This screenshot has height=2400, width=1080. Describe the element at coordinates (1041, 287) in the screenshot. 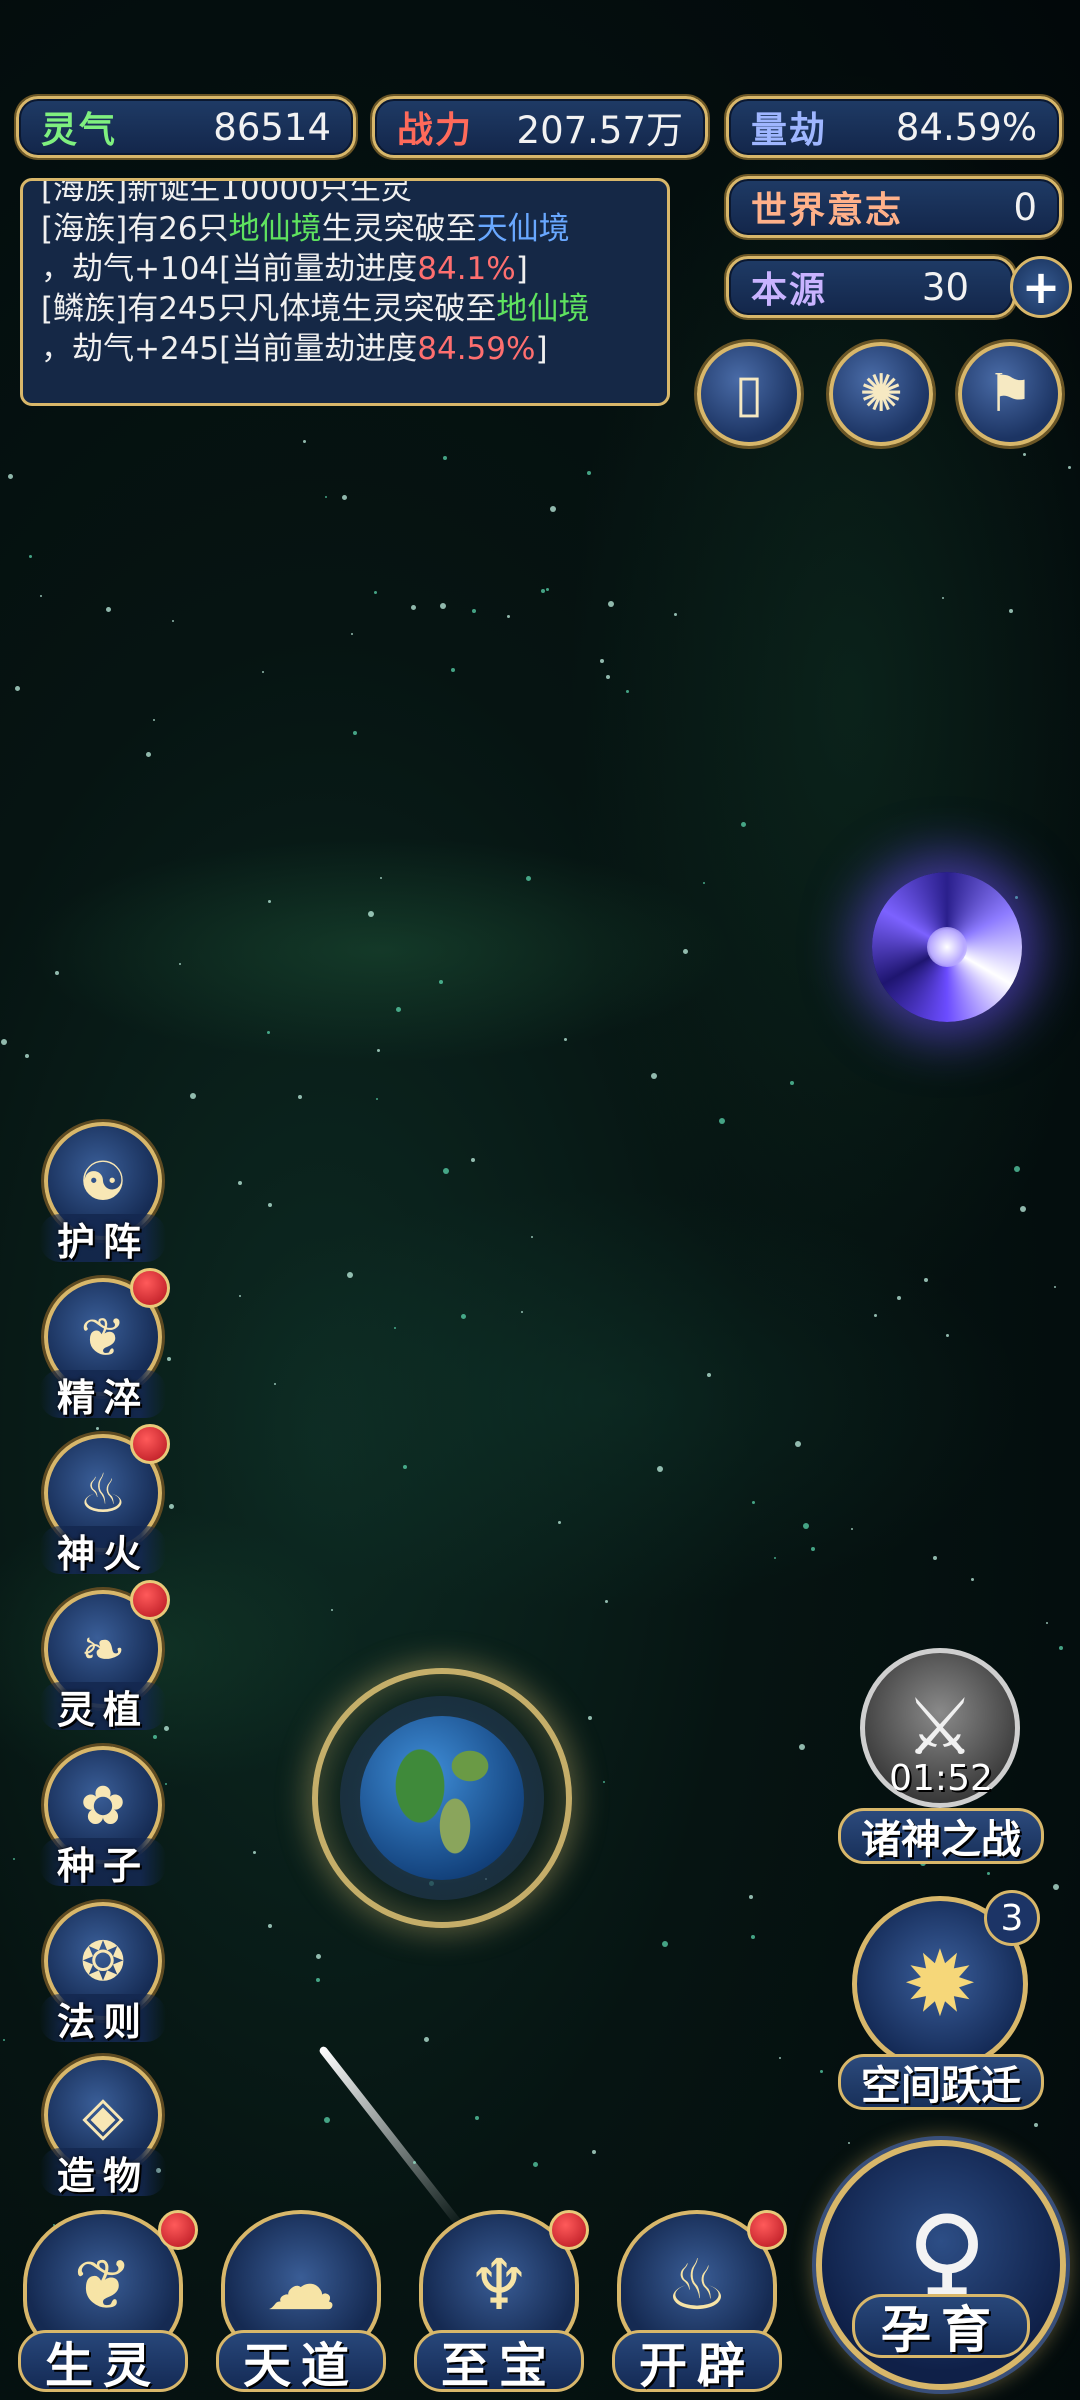

I see `add-benyuan-button: +` at that location.